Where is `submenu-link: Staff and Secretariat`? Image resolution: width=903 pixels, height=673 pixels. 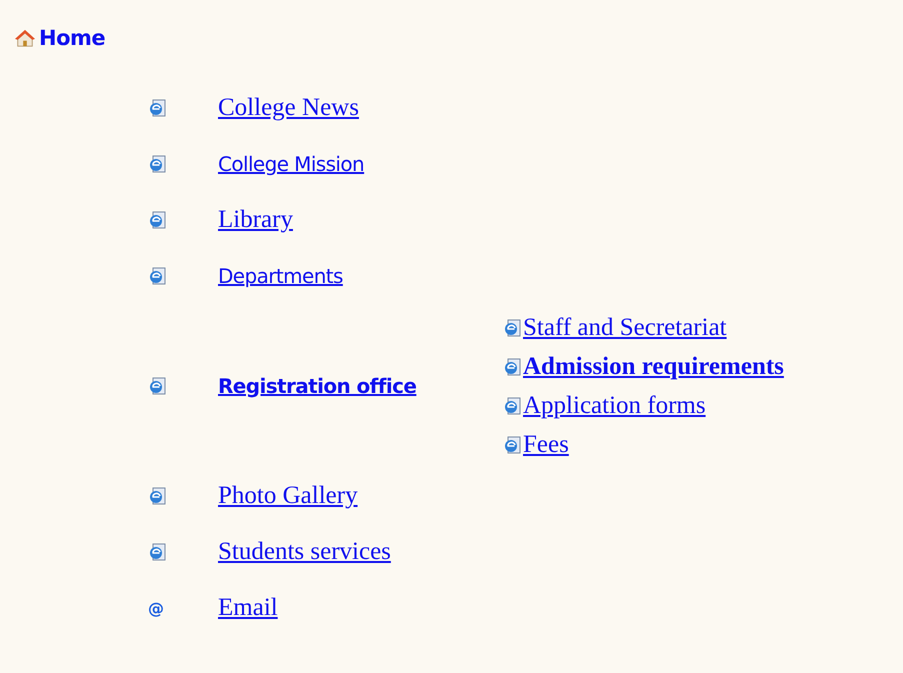
submenu-link: Staff and Secretariat is located at coordinates (625, 328).